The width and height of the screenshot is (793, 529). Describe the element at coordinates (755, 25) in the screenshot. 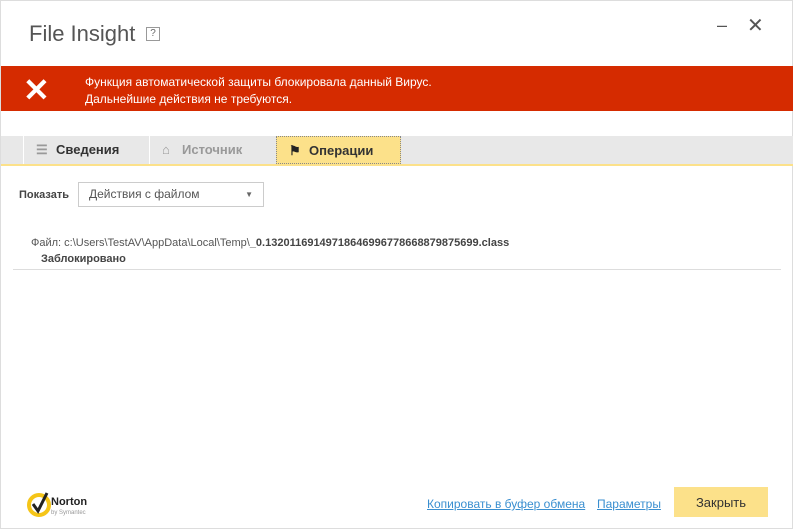

I see `close-window-button: ✕` at that location.